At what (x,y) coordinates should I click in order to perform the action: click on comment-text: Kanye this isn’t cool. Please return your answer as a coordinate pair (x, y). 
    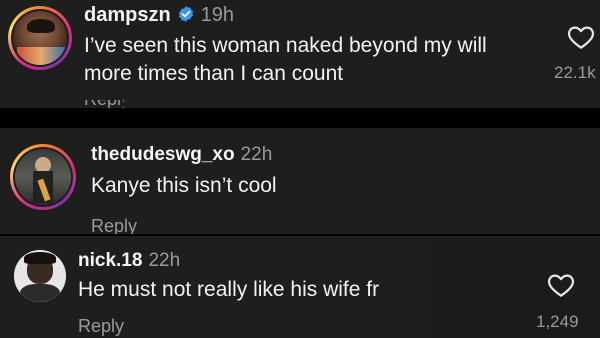
    Looking at the image, I should click on (184, 186).